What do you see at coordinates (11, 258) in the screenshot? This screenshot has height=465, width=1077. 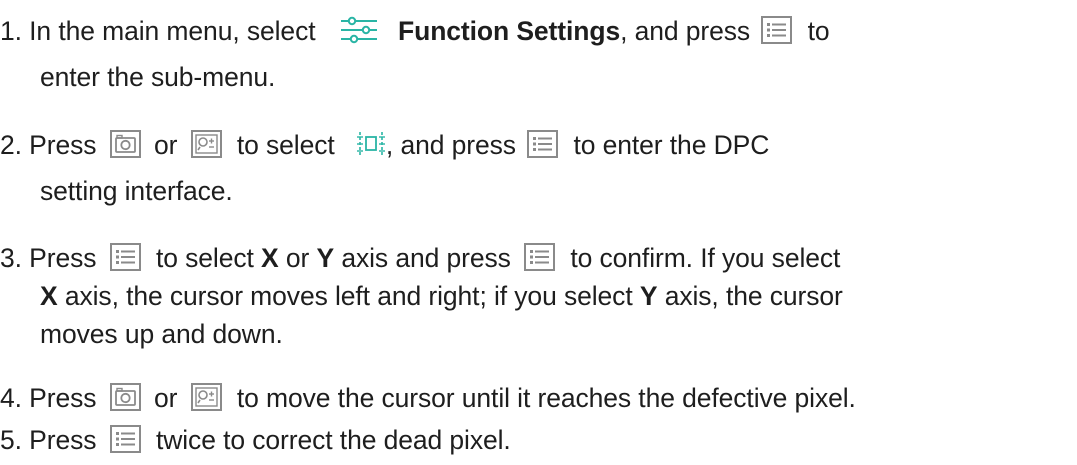 I see `step-number: 3.` at bounding box center [11, 258].